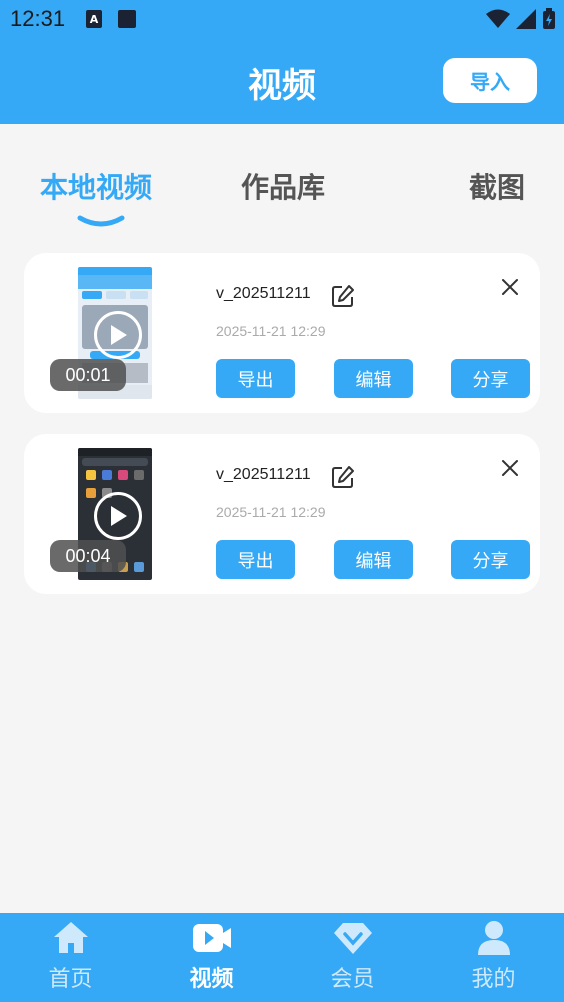 The height and width of the screenshot is (1002, 564). What do you see at coordinates (211, 979) in the screenshot?
I see `nav-label: 视频` at bounding box center [211, 979].